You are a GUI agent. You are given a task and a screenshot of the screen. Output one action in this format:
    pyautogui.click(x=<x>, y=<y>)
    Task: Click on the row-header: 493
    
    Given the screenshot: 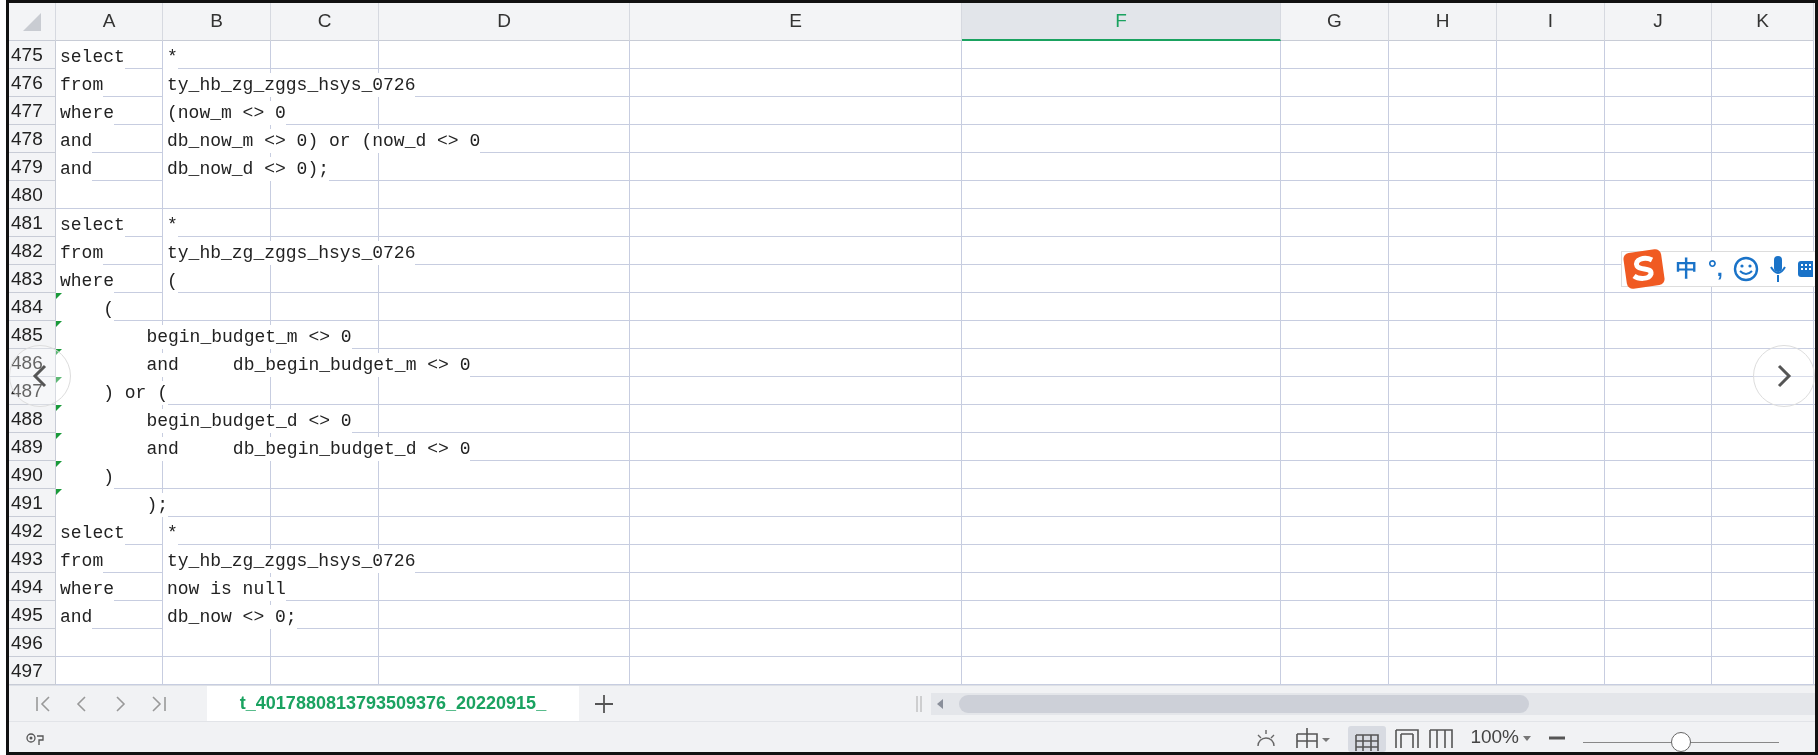 What is the action you would take?
    pyautogui.click(x=32, y=559)
    